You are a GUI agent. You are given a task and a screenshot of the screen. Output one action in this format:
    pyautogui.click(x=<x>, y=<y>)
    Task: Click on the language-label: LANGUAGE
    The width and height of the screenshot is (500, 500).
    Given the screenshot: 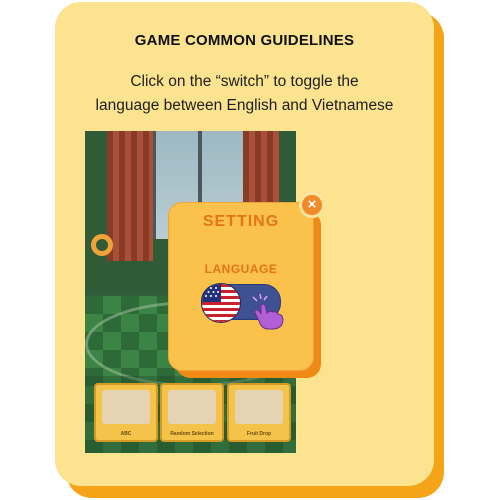 What is the action you would take?
    pyautogui.click(x=241, y=269)
    